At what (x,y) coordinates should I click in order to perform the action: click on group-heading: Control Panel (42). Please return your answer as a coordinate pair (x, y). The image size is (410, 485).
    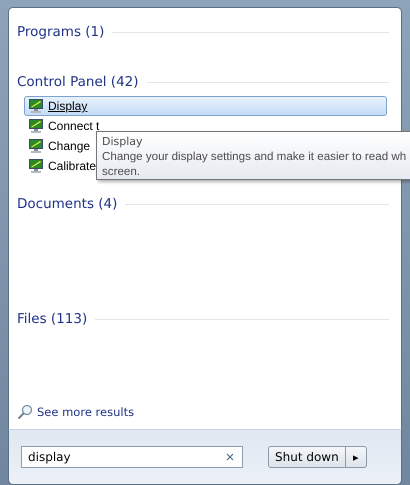
    Looking at the image, I should click on (78, 82).